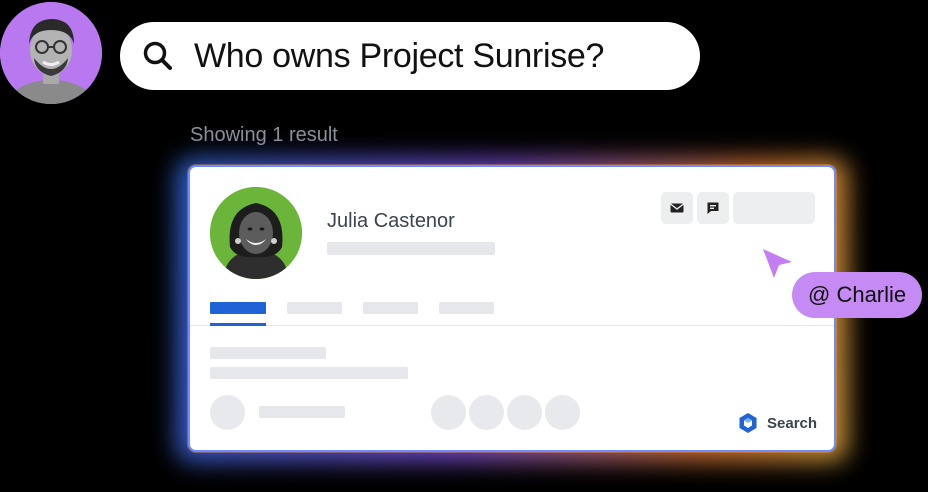 This screenshot has width=928, height=492. I want to click on avatar-placeholder, so click(227, 412).